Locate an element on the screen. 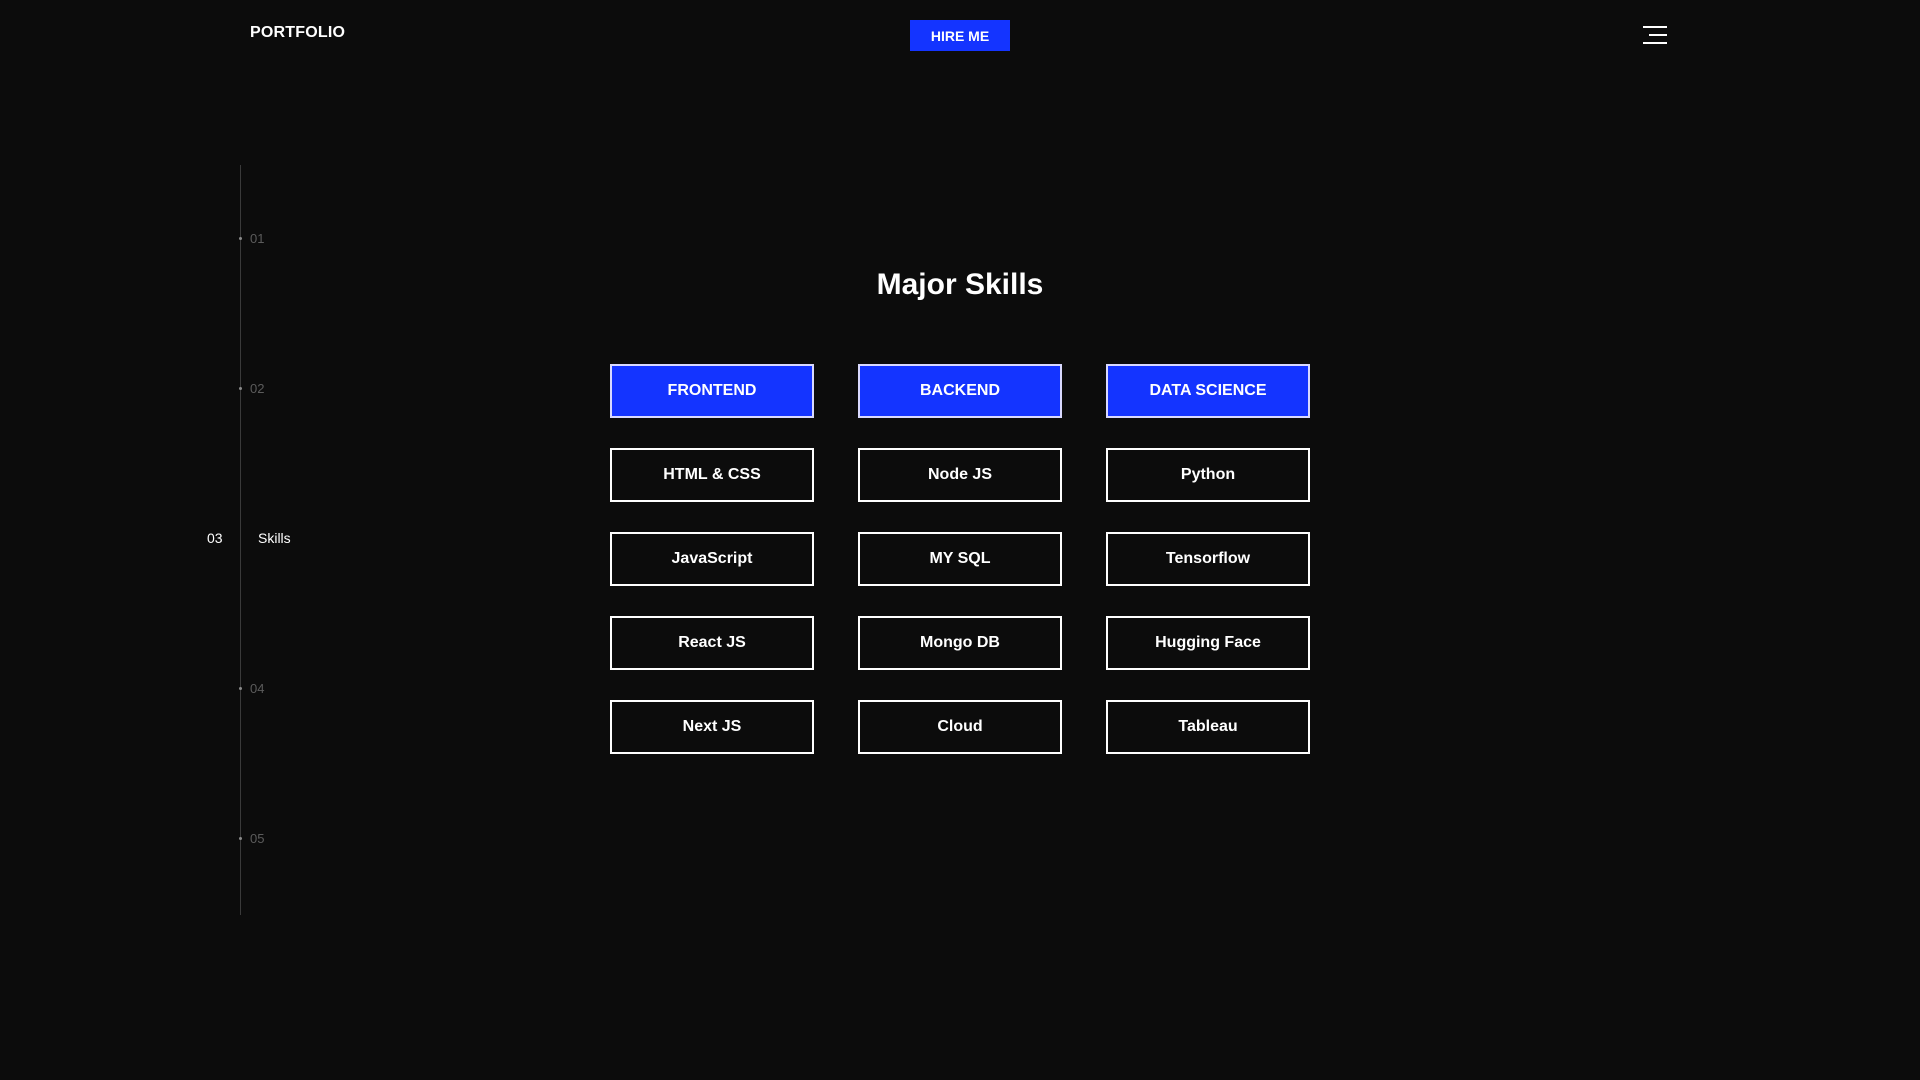 This screenshot has width=1920, height=1080. side-nav-item-04: 04 is located at coordinates (250, 688).